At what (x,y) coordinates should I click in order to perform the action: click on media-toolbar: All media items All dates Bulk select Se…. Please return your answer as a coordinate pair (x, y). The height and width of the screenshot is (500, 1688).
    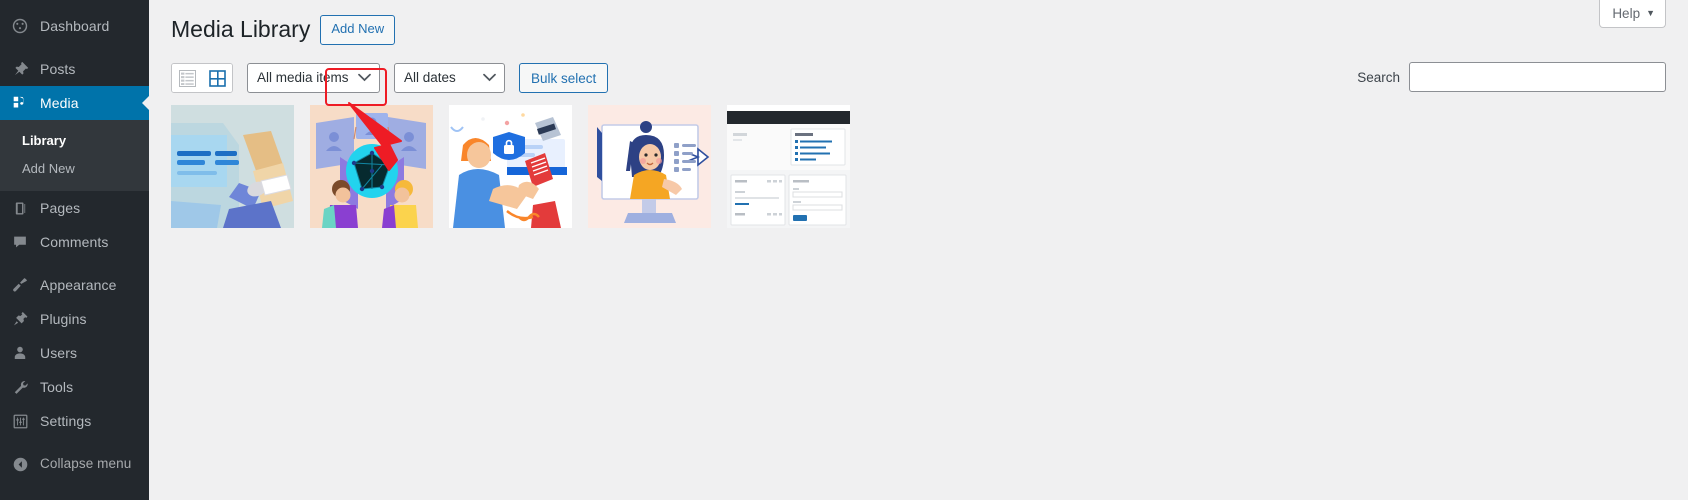
    Looking at the image, I should click on (918, 69).